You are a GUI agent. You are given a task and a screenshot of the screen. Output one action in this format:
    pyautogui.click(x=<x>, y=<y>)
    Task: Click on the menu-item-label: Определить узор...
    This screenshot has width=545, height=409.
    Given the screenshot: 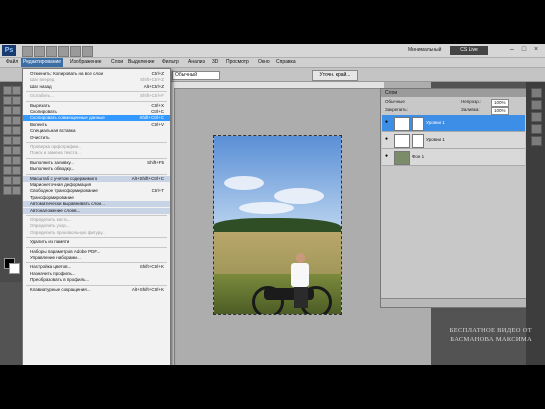 What is the action you would take?
    pyautogui.click(x=50, y=226)
    